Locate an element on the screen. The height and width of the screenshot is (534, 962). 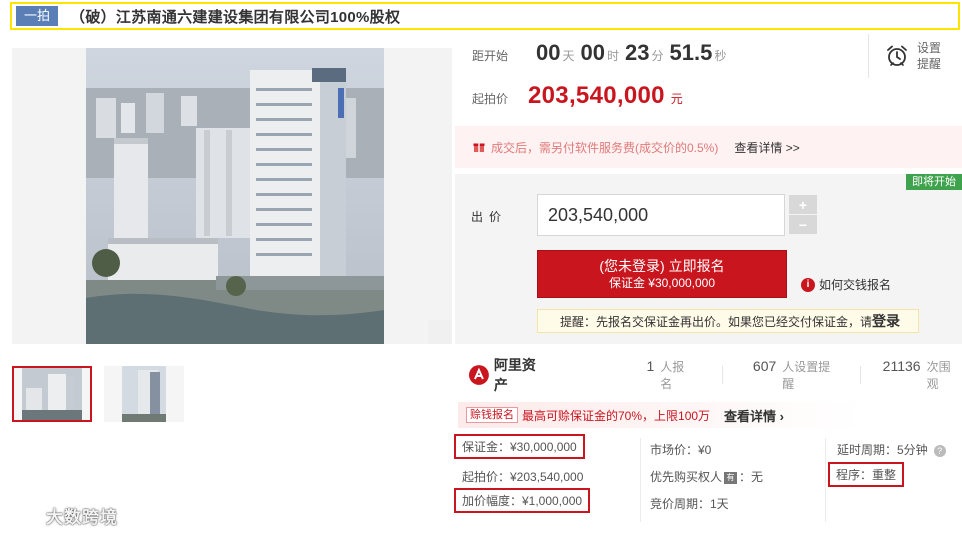
start-price: 起拍价 203,540,000 元 is located at coordinates (577, 96).